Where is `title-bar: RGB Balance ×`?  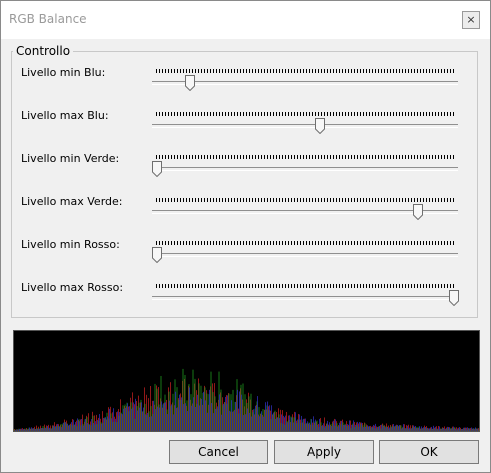
title-bar: RGB Balance × is located at coordinates (245, 20).